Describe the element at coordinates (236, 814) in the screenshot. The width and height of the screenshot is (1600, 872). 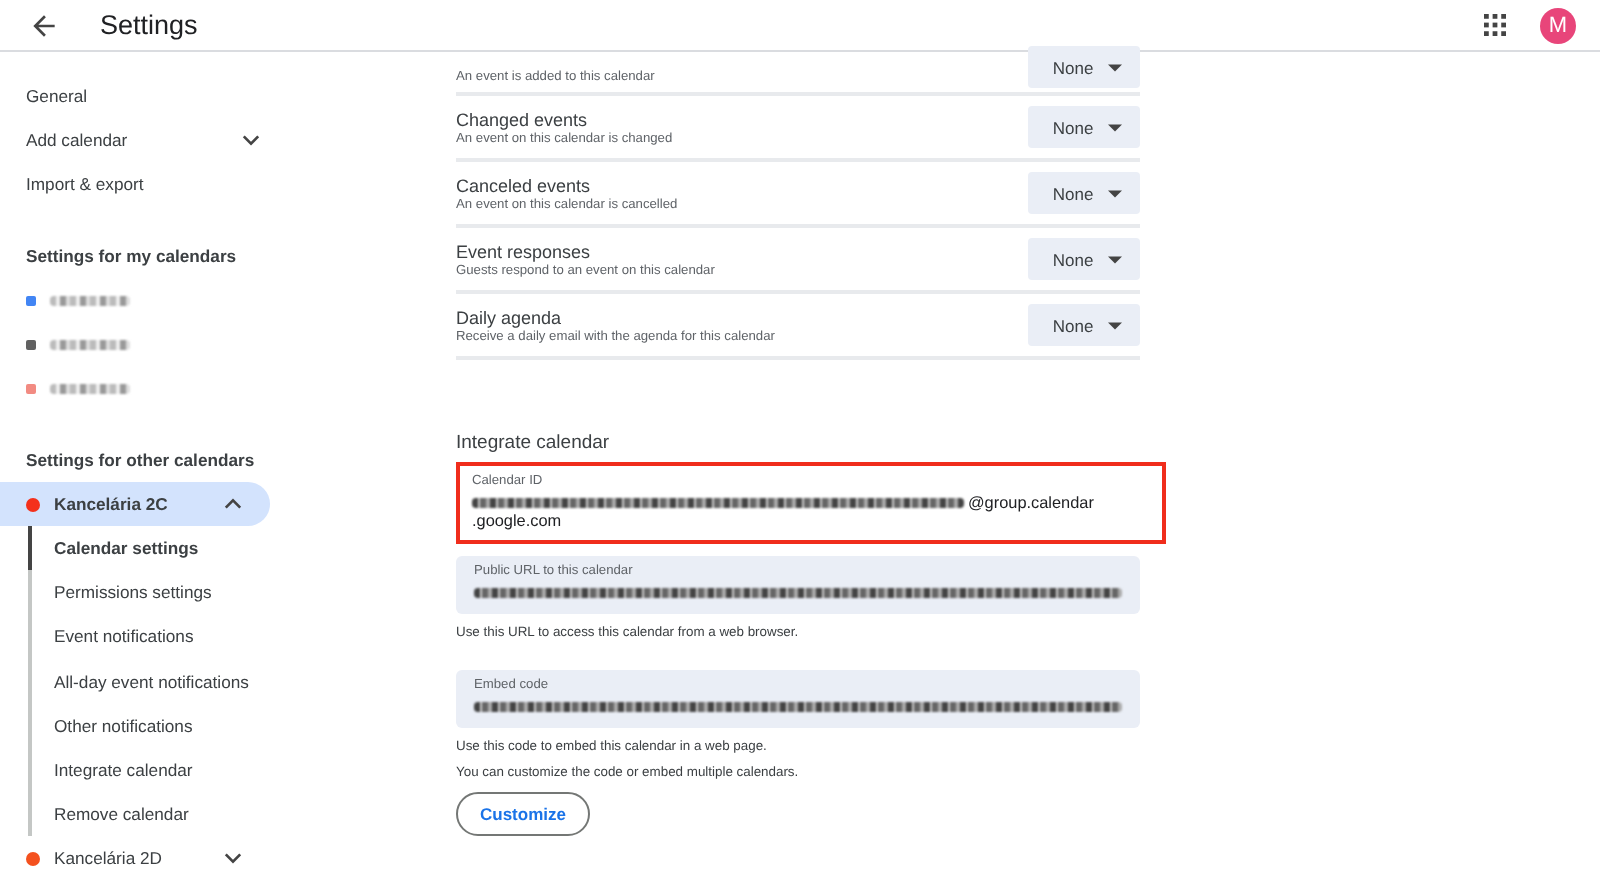
I see `calendar-subsection-link: Remove calendar` at that location.